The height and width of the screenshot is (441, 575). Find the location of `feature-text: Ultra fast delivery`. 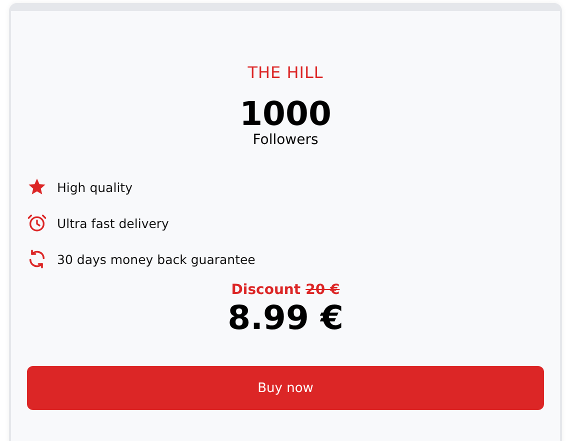

feature-text: Ultra fast delivery is located at coordinates (113, 223).